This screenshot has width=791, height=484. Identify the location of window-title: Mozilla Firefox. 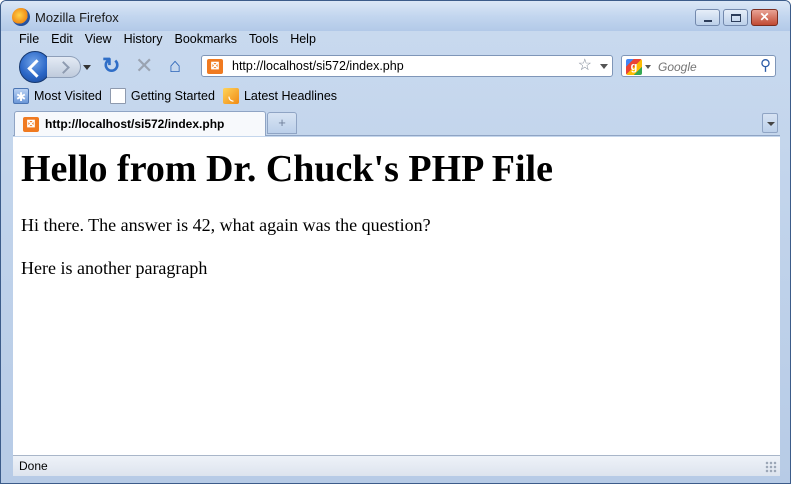
(77, 17).